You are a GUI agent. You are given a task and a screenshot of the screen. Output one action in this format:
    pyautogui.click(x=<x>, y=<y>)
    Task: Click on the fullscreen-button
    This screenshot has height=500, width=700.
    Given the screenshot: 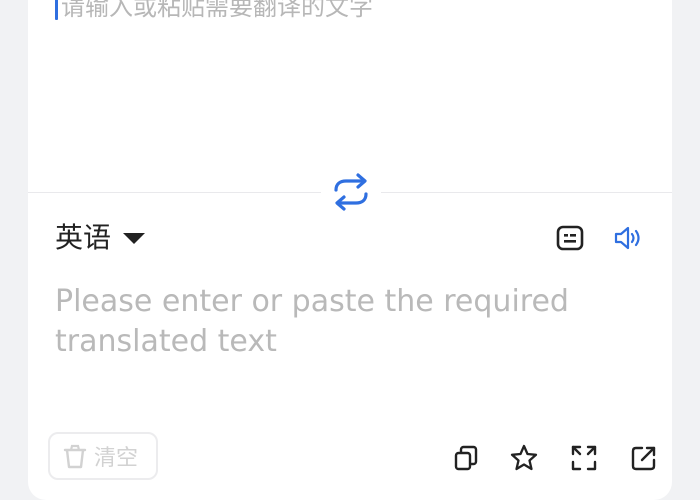 What is the action you would take?
    pyautogui.click(x=584, y=458)
    